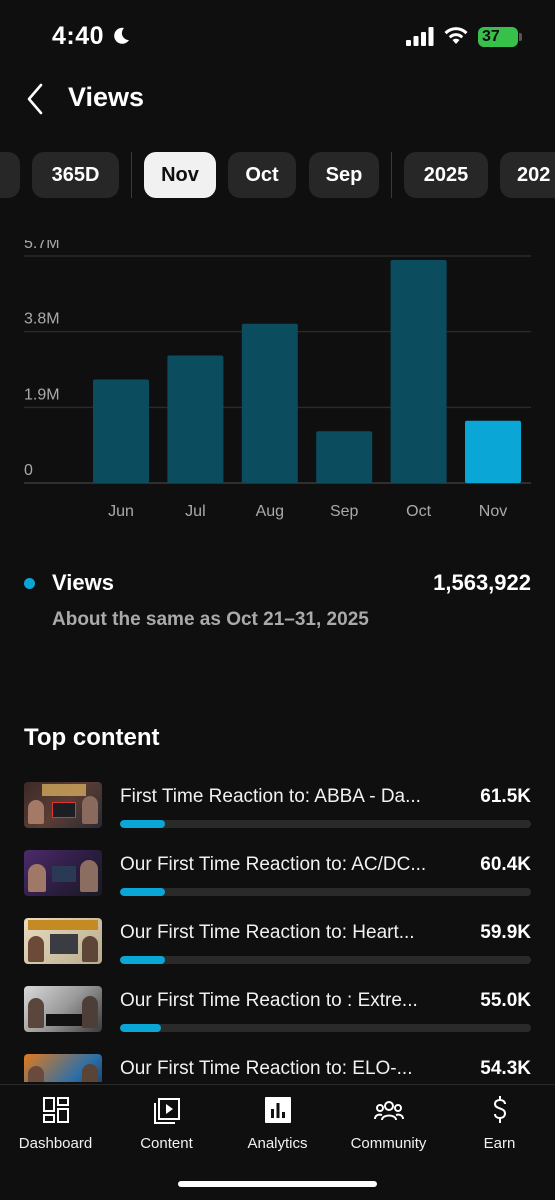  What do you see at coordinates (418, 511) in the screenshot?
I see `x-tick-label: Oct` at bounding box center [418, 511].